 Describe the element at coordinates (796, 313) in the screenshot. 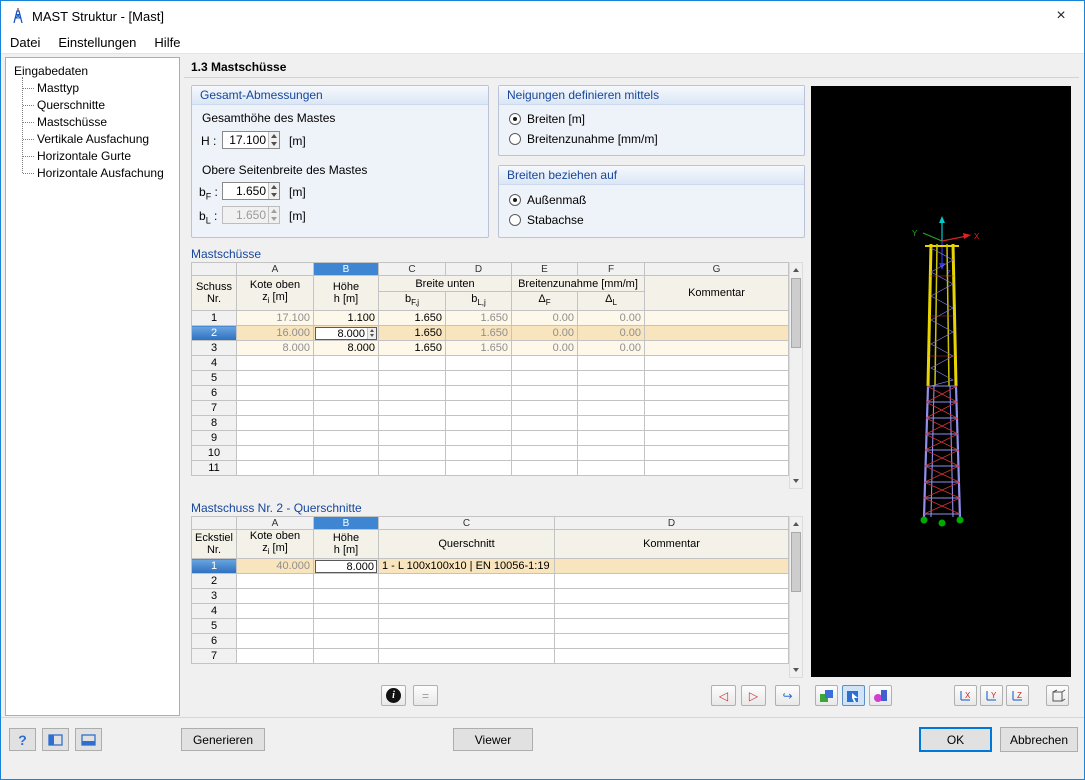

I see `scroll-thumb` at that location.